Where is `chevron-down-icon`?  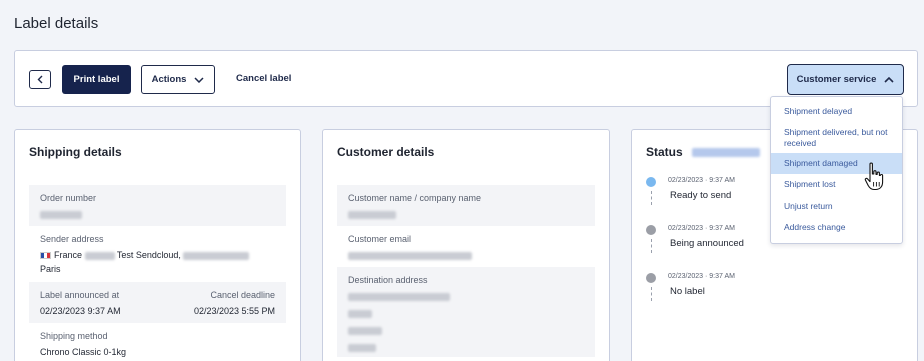 chevron-down-icon is located at coordinates (199, 79).